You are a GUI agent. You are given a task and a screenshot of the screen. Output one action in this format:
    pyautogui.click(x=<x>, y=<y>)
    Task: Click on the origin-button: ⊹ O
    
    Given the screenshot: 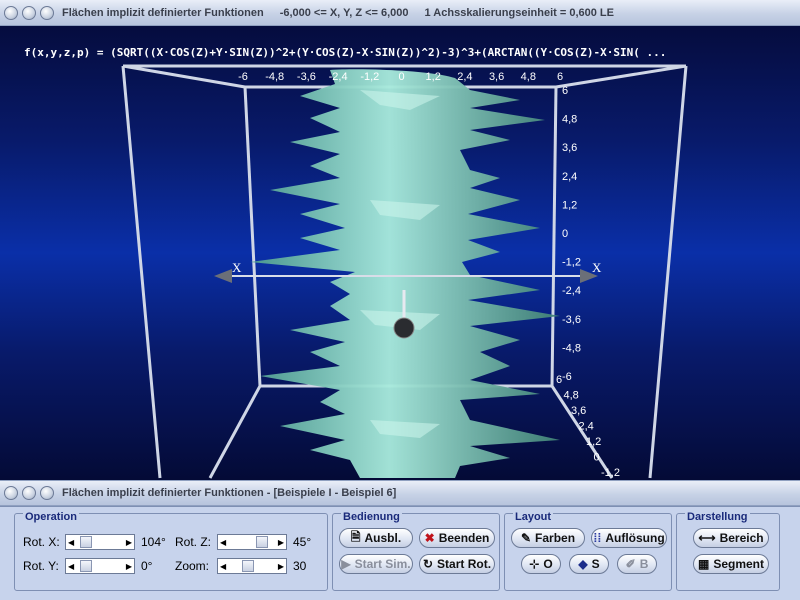 What is the action you would take?
    pyautogui.click(x=541, y=564)
    